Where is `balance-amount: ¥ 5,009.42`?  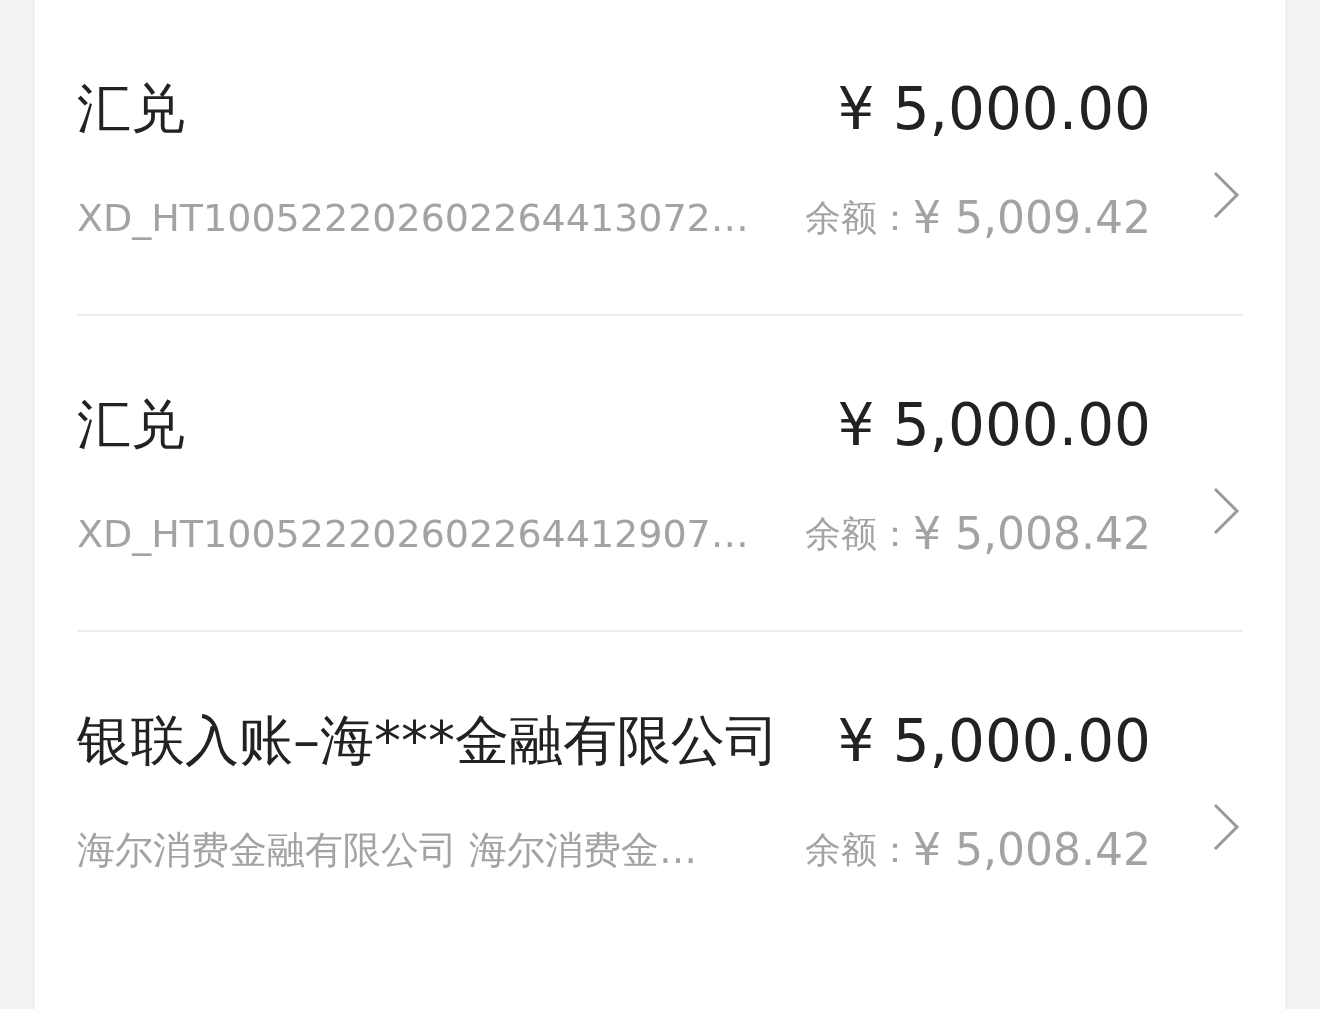
balance-amount: ¥ 5,009.42 is located at coordinates (1032, 218).